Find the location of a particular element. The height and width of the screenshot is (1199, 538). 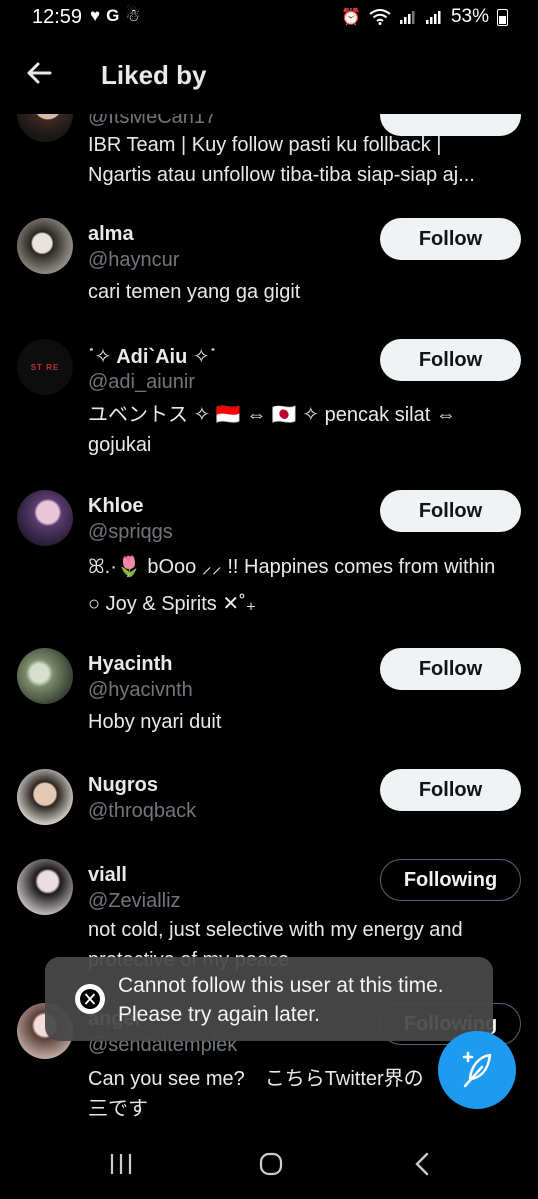

user-handle: @hyacivnth is located at coordinates (140, 690).